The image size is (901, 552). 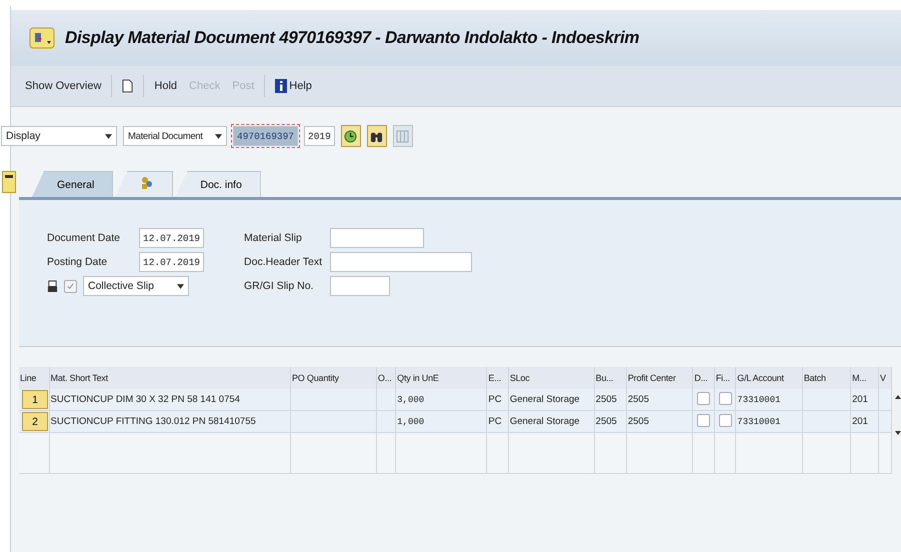 I want to click on object-dropdown: Material Document, so click(x=175, y=136).